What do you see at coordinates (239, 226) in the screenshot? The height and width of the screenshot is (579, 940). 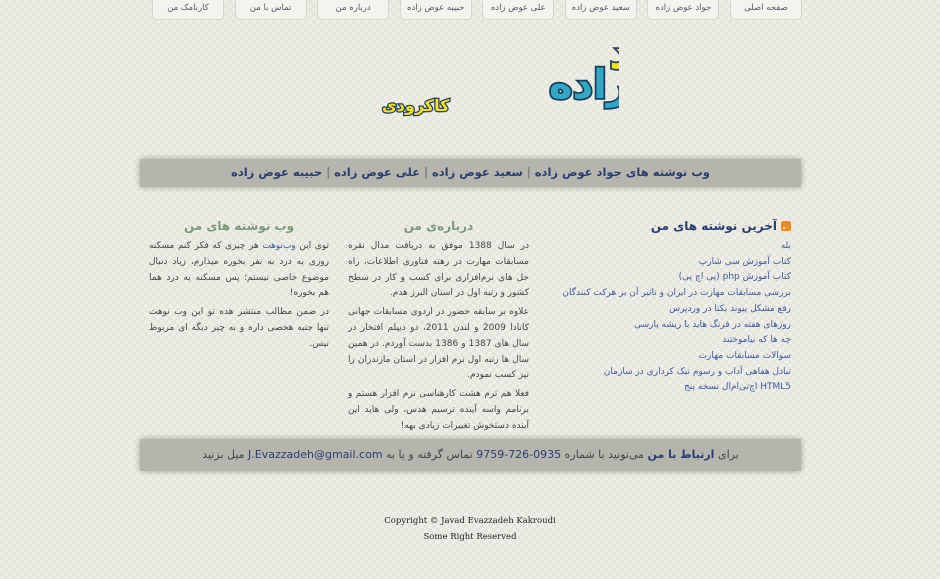 I see `blogs-heading: وب نوشته های من` at bounding box center [239, 226].